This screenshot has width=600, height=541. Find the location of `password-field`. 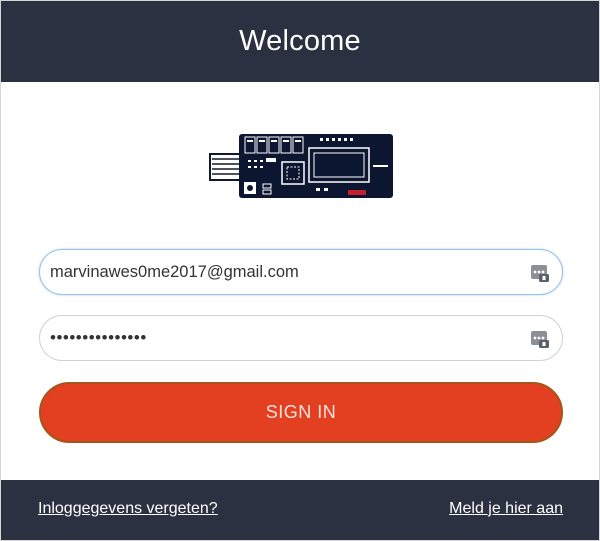

password-field is located at coordinates (301, 338).